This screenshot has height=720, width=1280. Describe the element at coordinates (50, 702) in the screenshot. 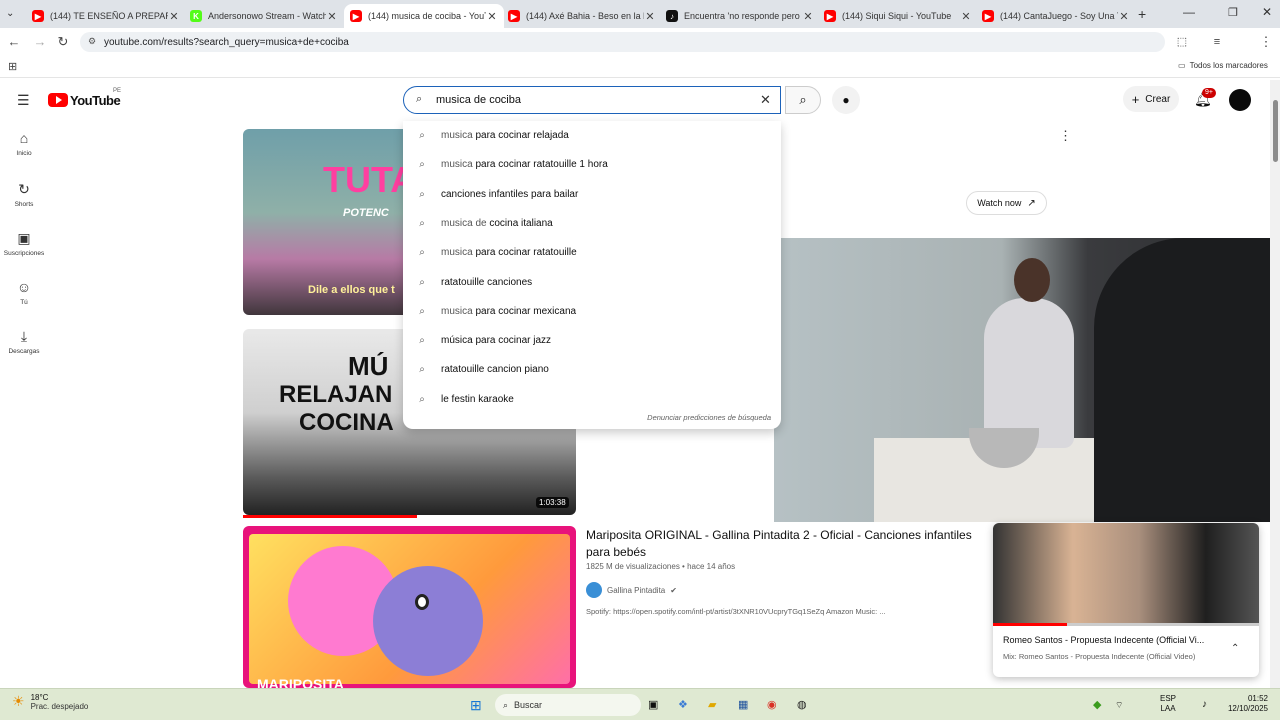

I see `weather-widget: ☀ 18°C Prac. despejado` at that location.